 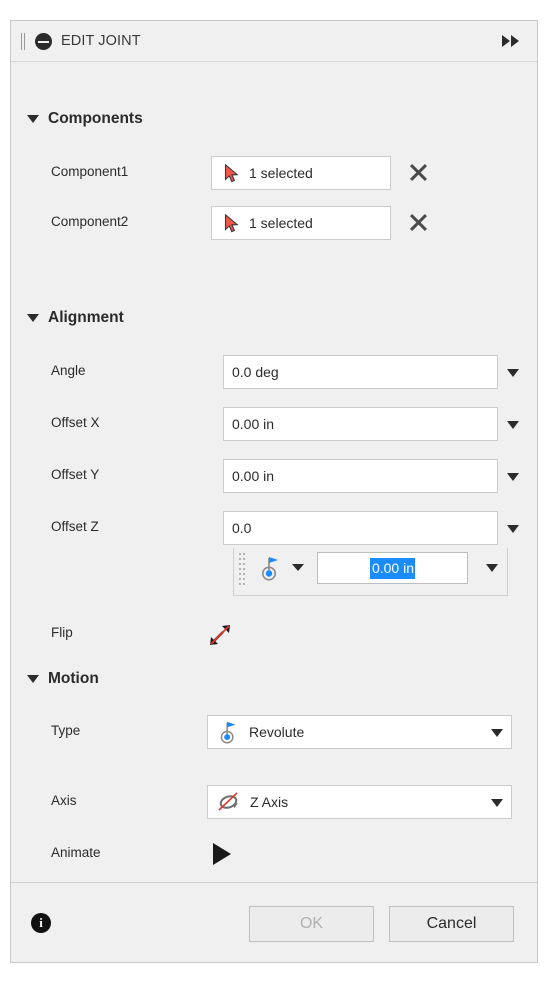 What do you see at coordinates (497, 803) in the screenshot?
I see `motion-axis-dropdown-icon` at bounding box center [497, 803].